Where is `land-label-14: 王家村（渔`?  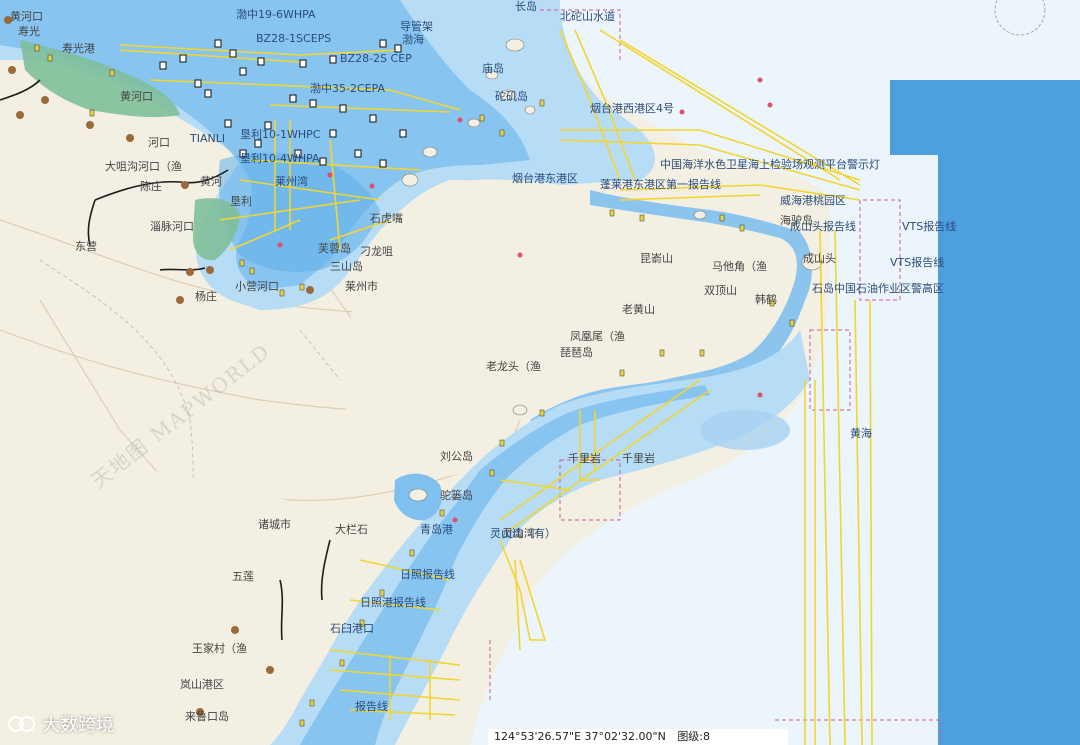
land-label-14: 王家村（渔 is located at coordinates (219, 648).